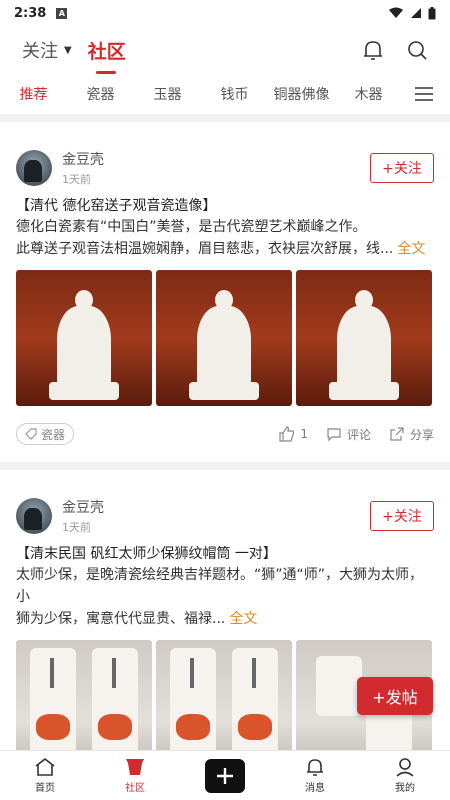 Image resolution: width=450 pixels, height=800 pixels. I want to click on category-tab-porcelain: 瓷器, so click(100, 94).